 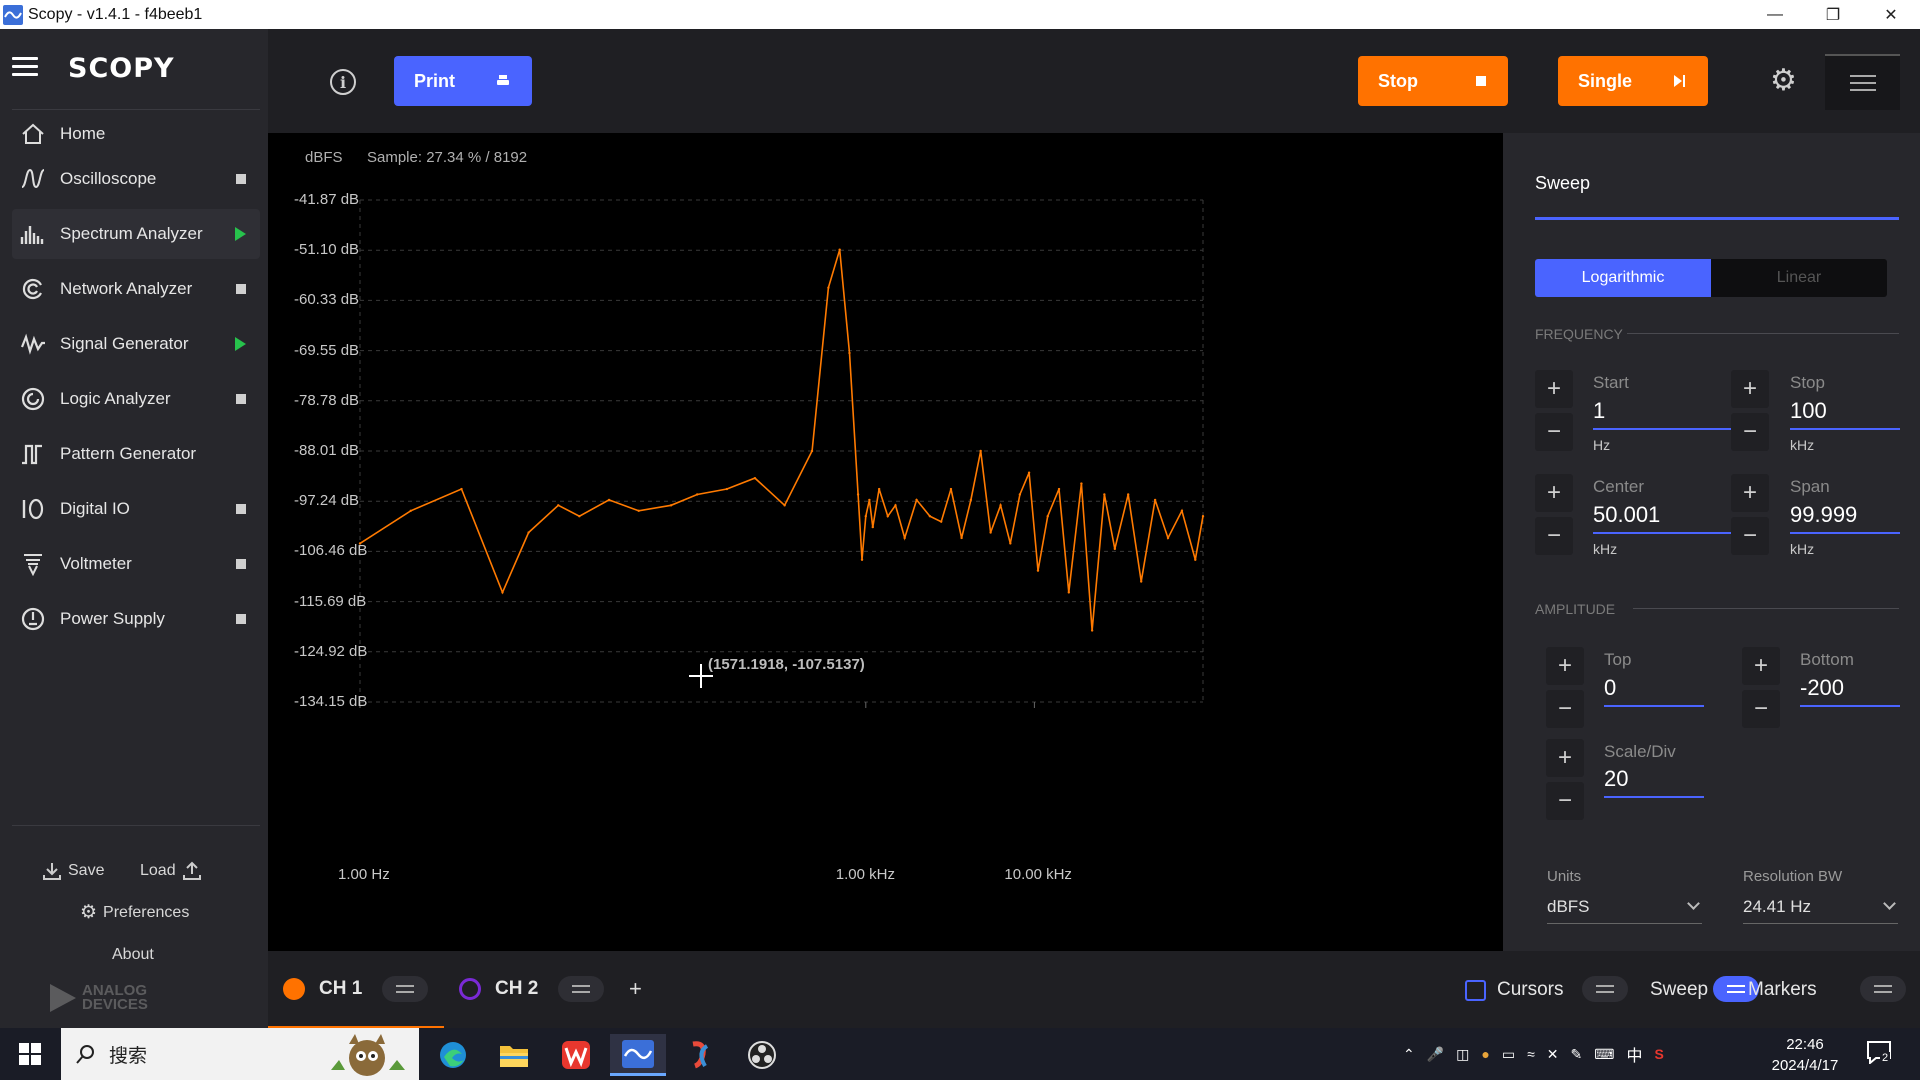 I want to click on minimize-button: —, so click(x=1775, y=14).